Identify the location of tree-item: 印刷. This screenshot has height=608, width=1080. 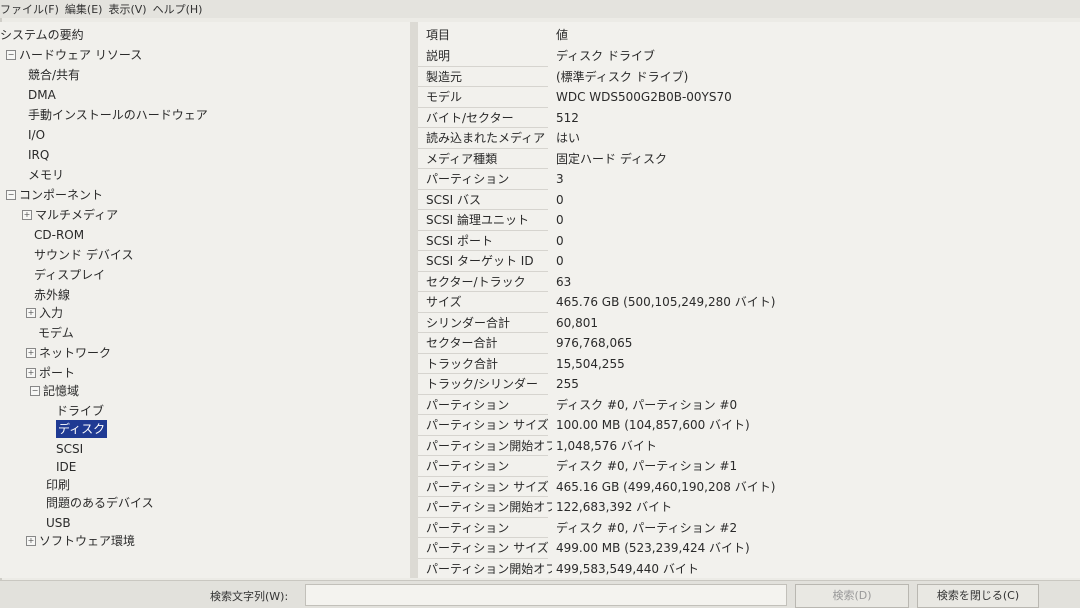
(58, 485).